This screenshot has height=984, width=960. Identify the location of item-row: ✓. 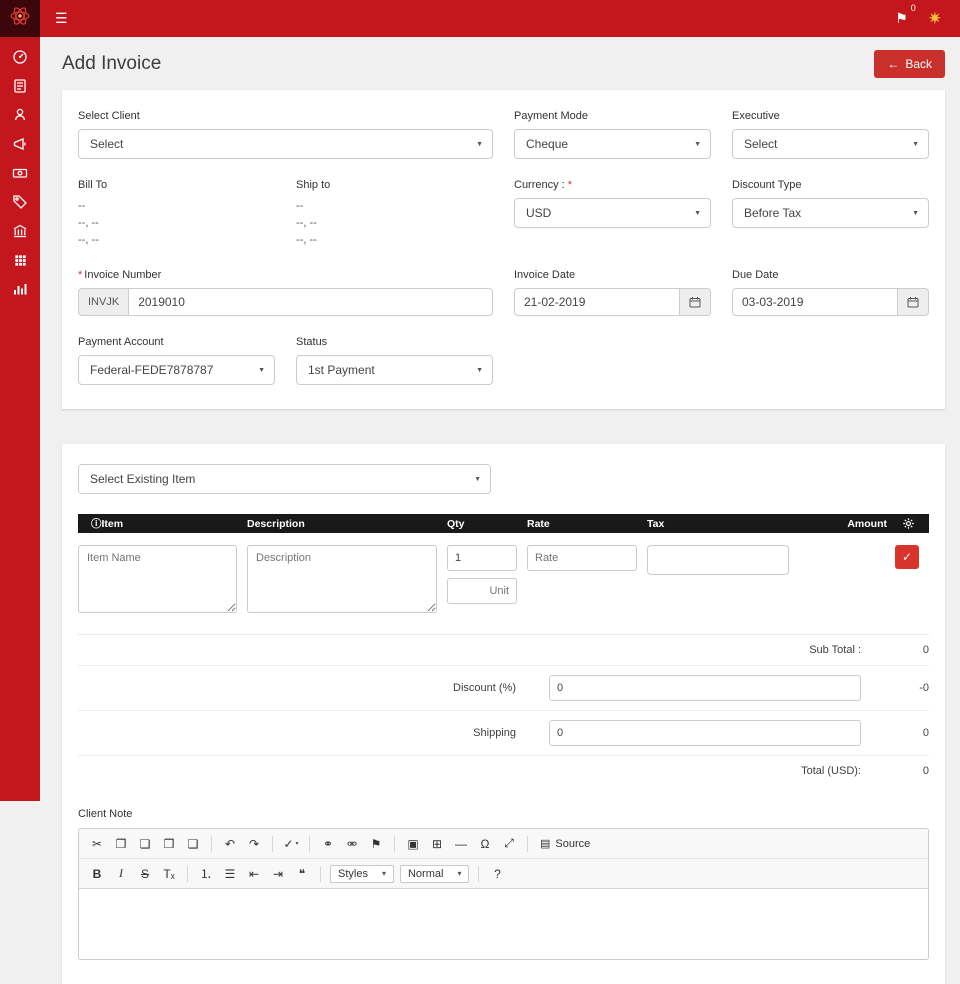
(503, 584).